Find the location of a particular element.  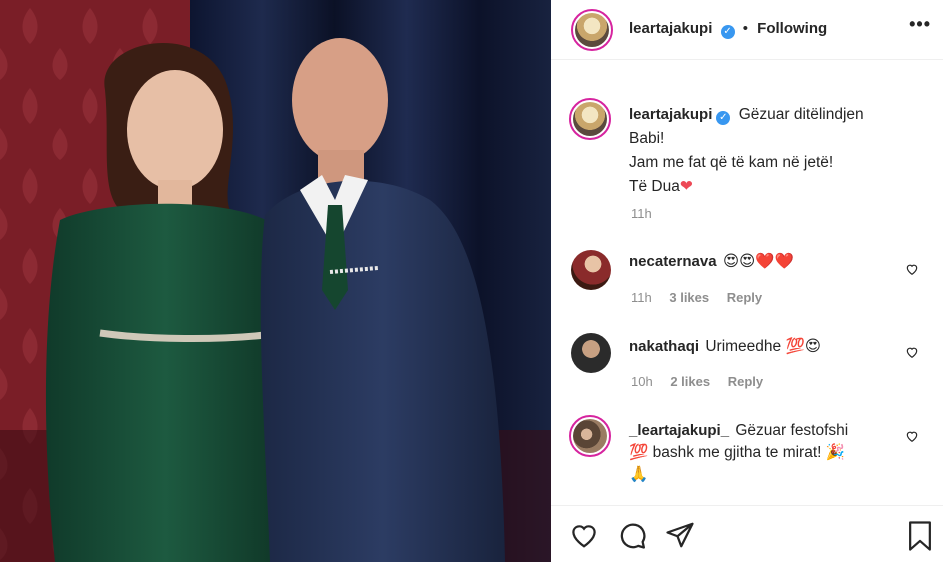

comment-text: 😍😍❤️❤️ is located at coordinates (758, 261).